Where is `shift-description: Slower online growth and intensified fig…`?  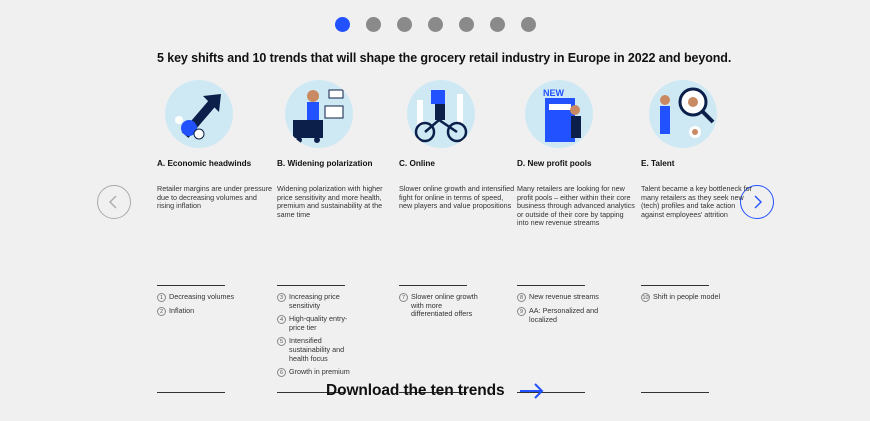
shift-description: Slower online growth and intensified fig… is located at coordinates (457, 197).